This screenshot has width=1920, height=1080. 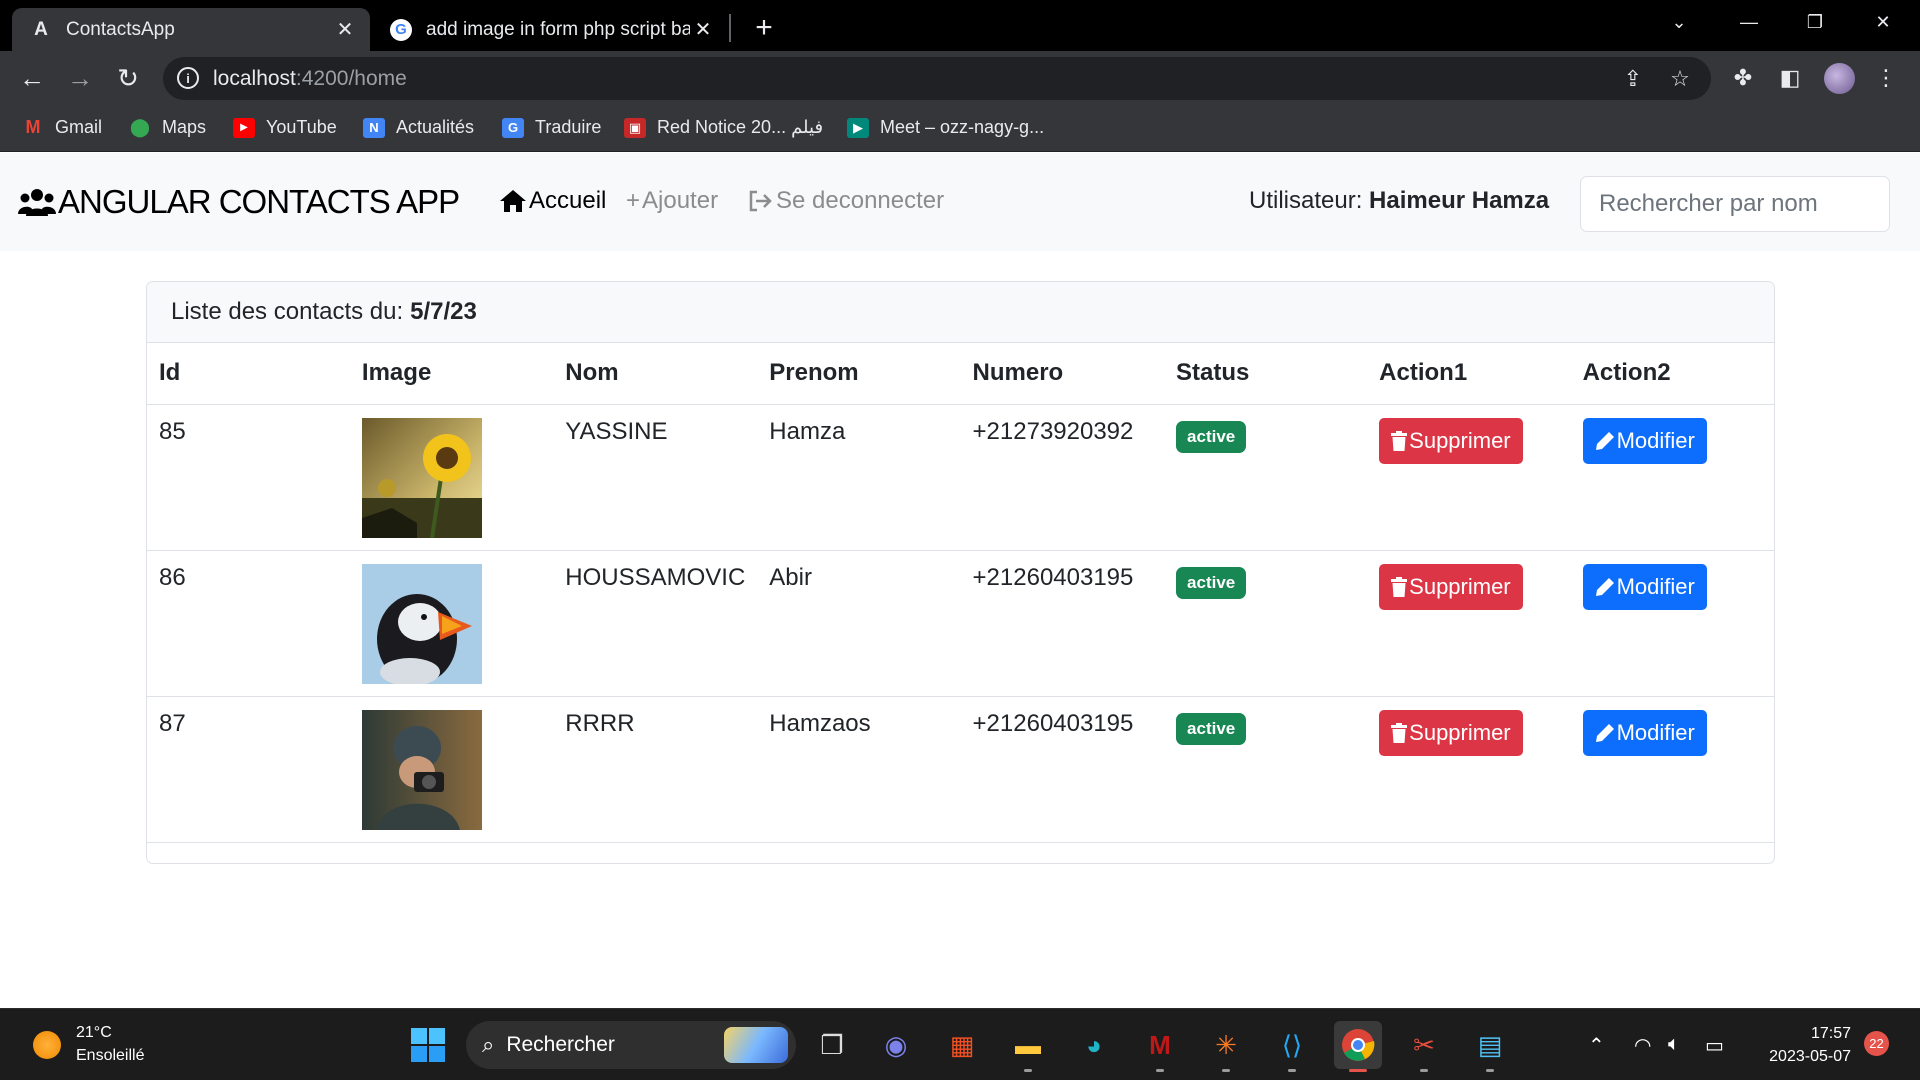 What do you see at coordinates (552, 201) in the screenshot?
I see `nav-accueil: Accueil` at bounding box center [552, 201].